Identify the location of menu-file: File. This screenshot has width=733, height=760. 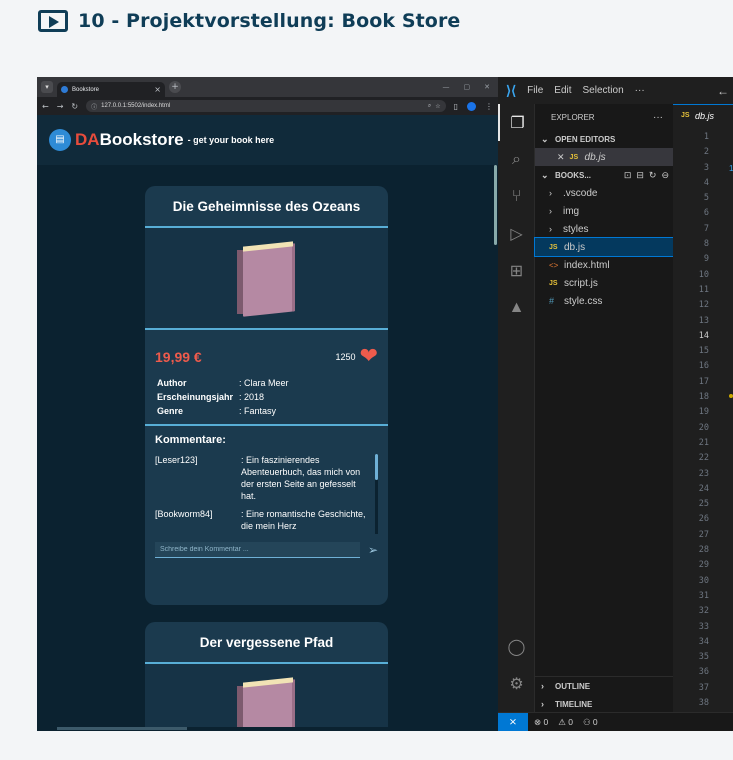
(535, 90).